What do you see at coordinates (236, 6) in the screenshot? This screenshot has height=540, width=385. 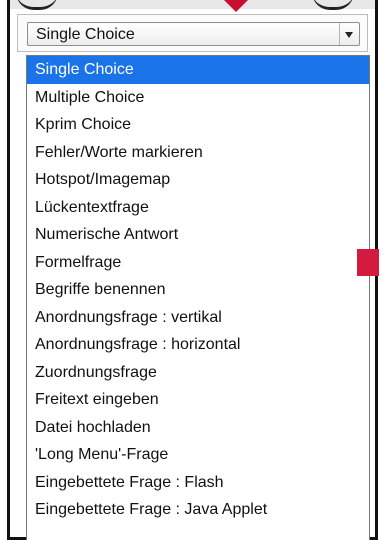 I see `annotation-arrow-icon` at bounding box center [236, 6].